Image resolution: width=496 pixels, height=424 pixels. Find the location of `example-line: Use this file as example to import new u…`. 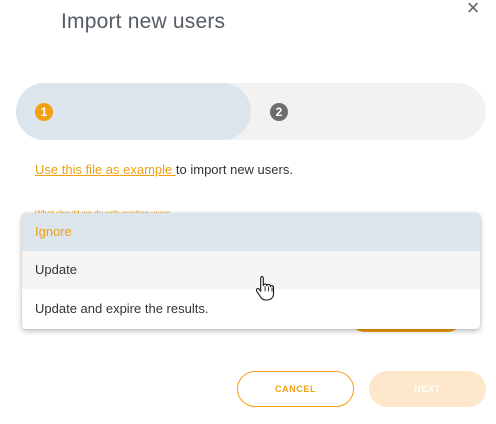

example-line: Use this file as example to import new u… is located at coordinates (164, 169).